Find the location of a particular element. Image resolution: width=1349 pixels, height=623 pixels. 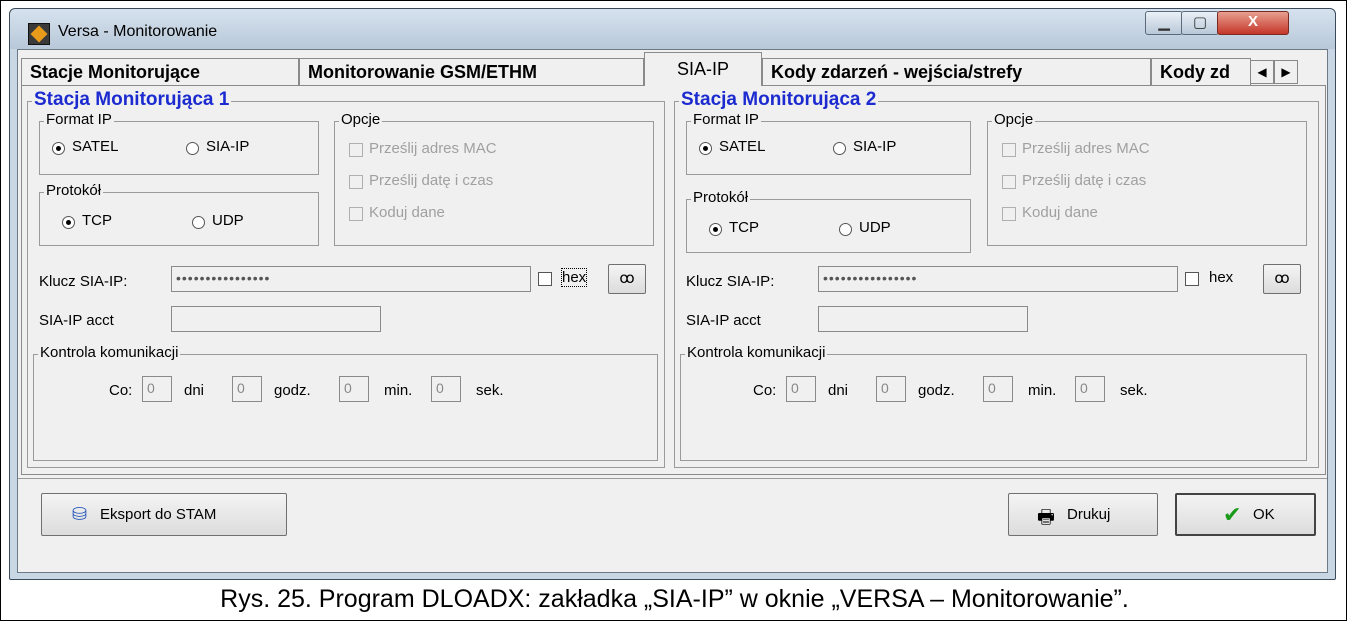

seconds-input-2: 0 is located at coordinates (1090, 389).